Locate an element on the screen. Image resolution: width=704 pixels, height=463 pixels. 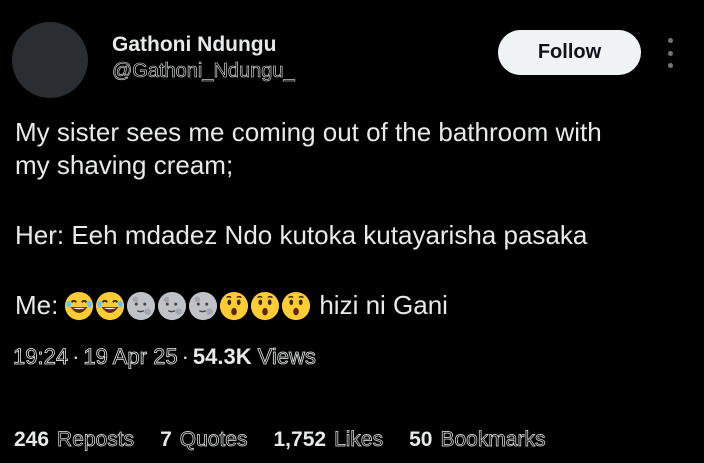
tweet-line: Me: hizi ni Gani is located at coordinates (355, 305).